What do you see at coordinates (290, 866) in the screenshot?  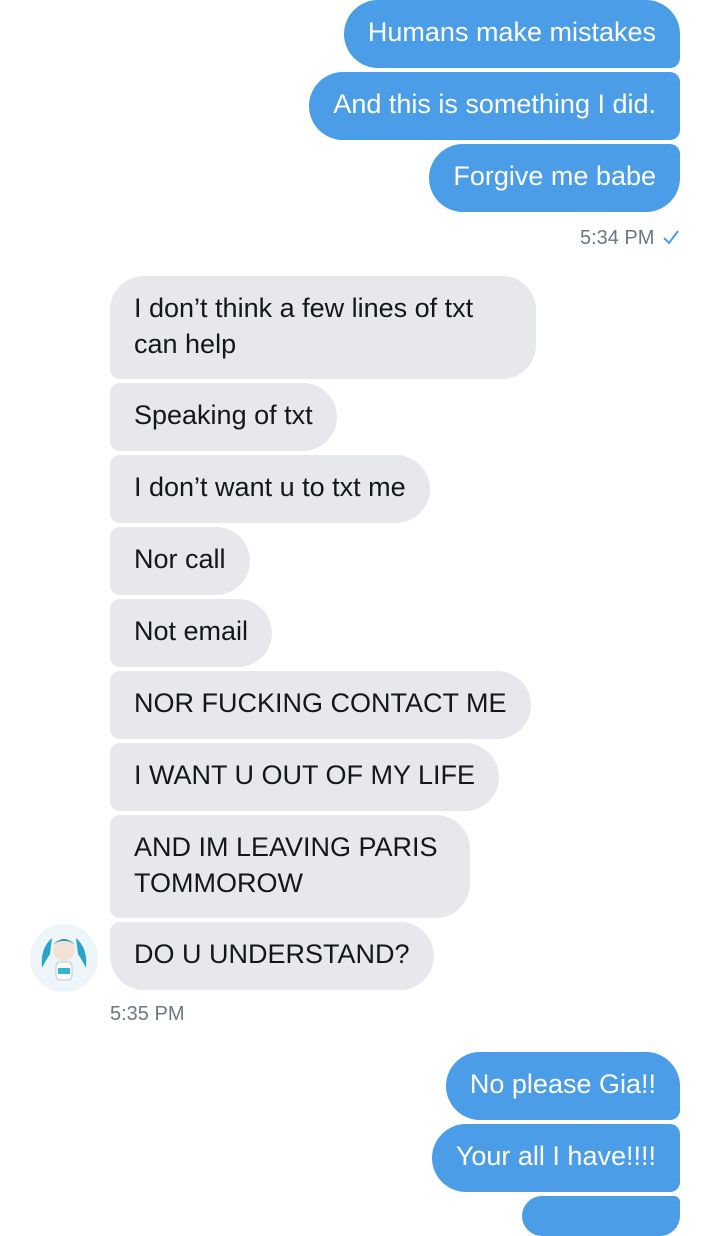 I see `received-message: AND IM LEAVING PARIS TOMMOROW` at bounding box center [290, 866].